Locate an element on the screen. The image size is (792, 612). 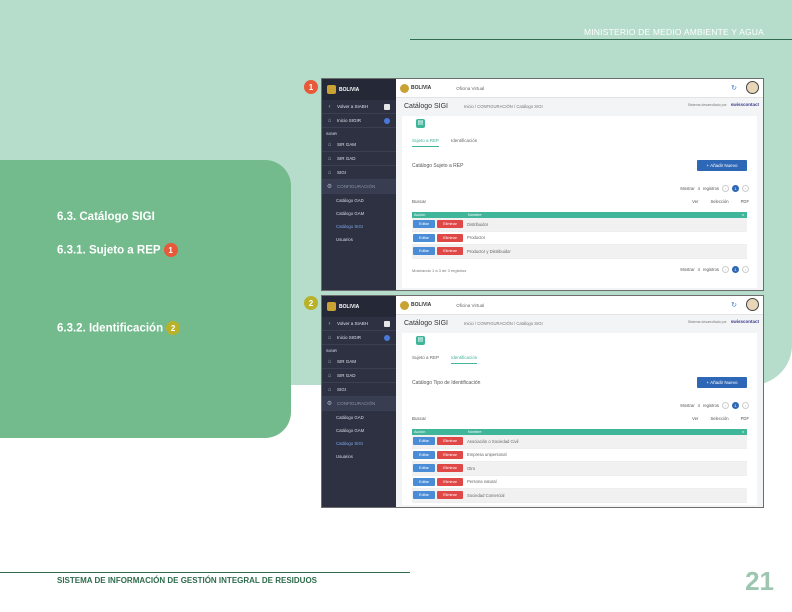
bolivia-emblem-icon is located at coordinates (404, 305).